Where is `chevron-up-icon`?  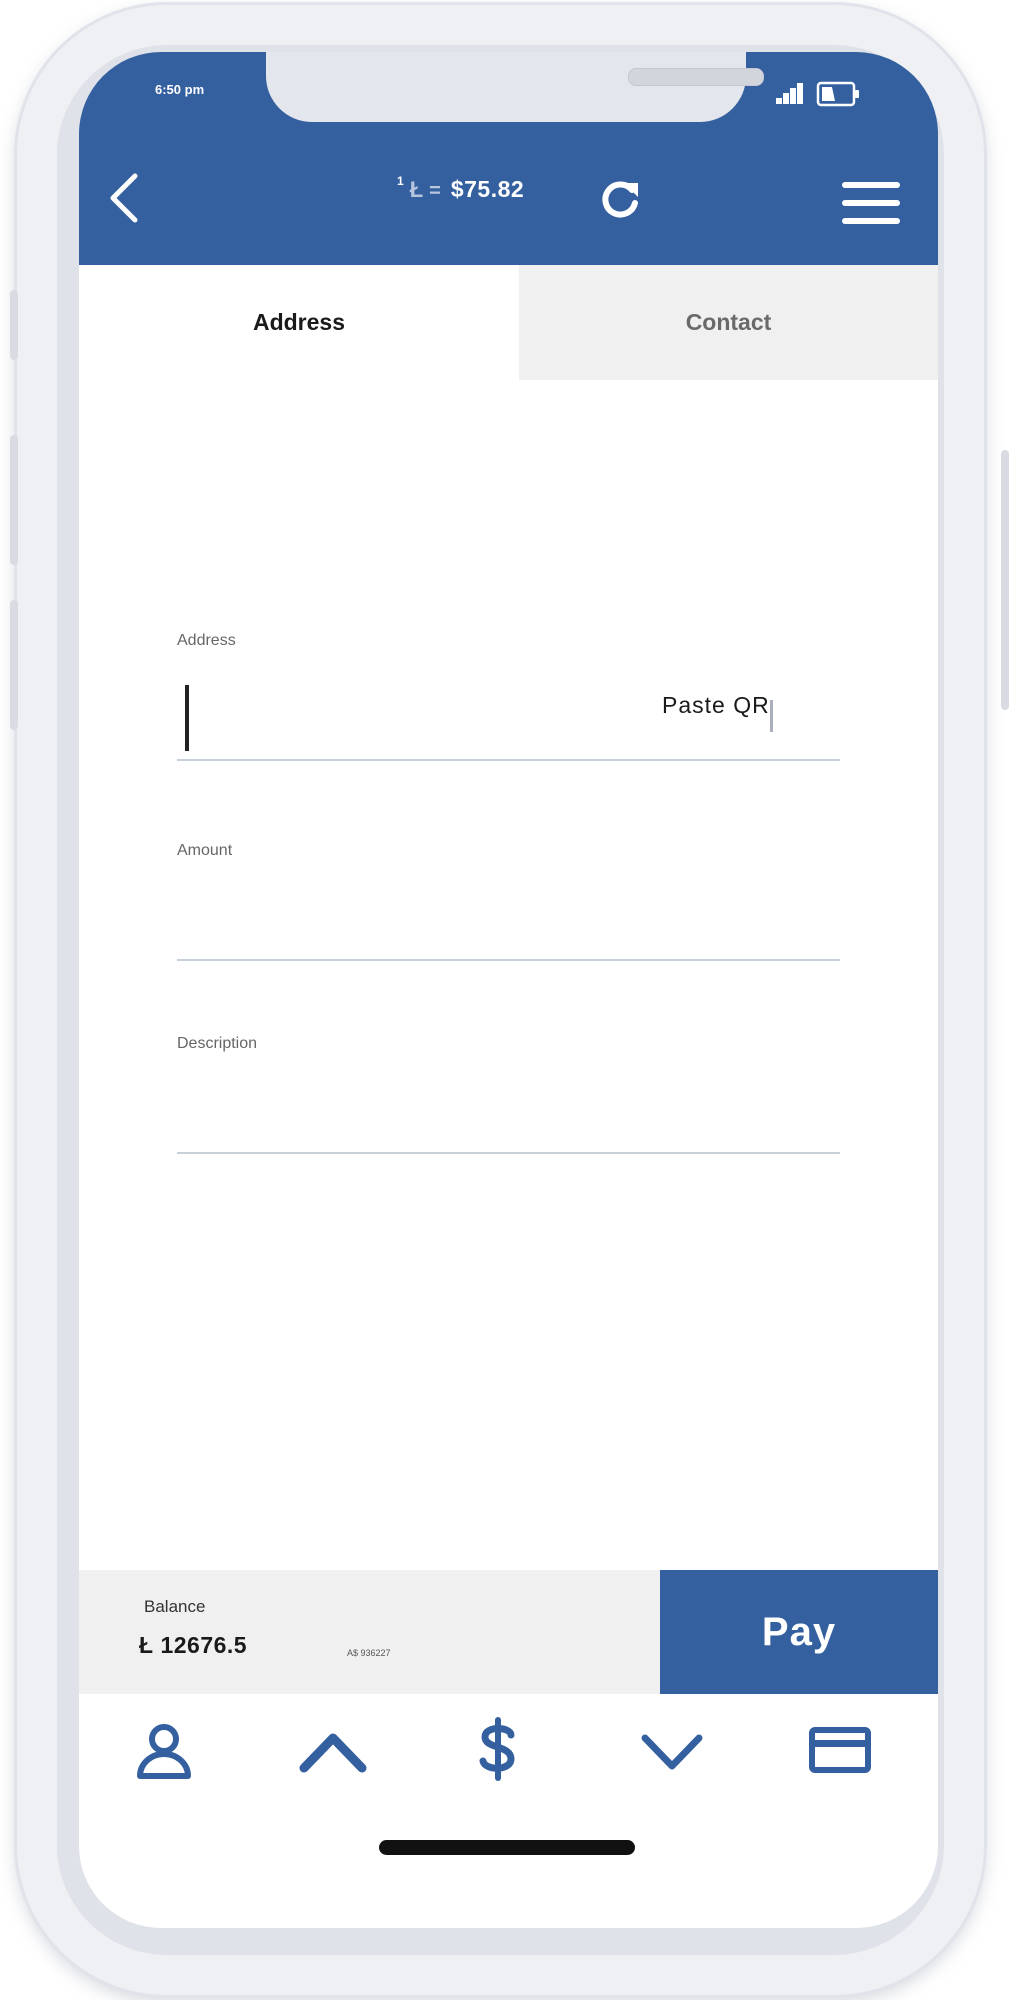
chevron-up-icon is located at coordinates (333, 1752).